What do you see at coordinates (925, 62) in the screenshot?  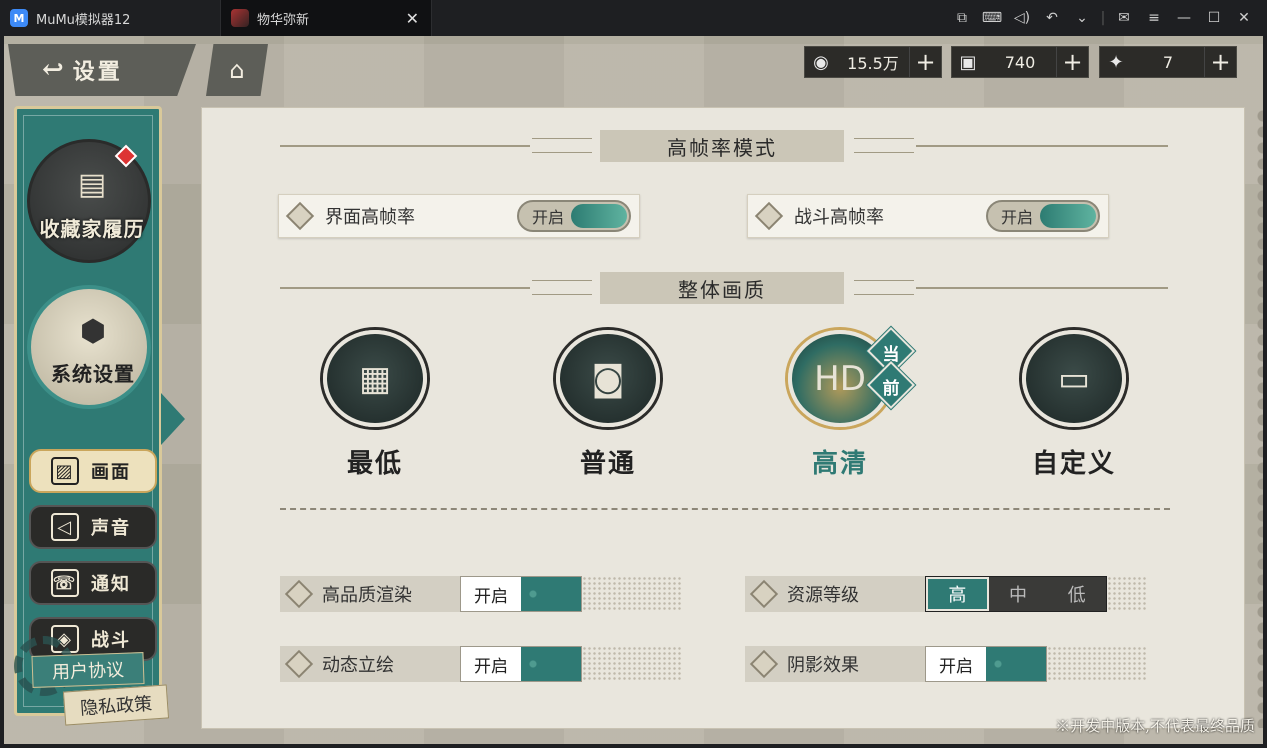 I see `add-coins-button: +` at bounding box center [925, 62].